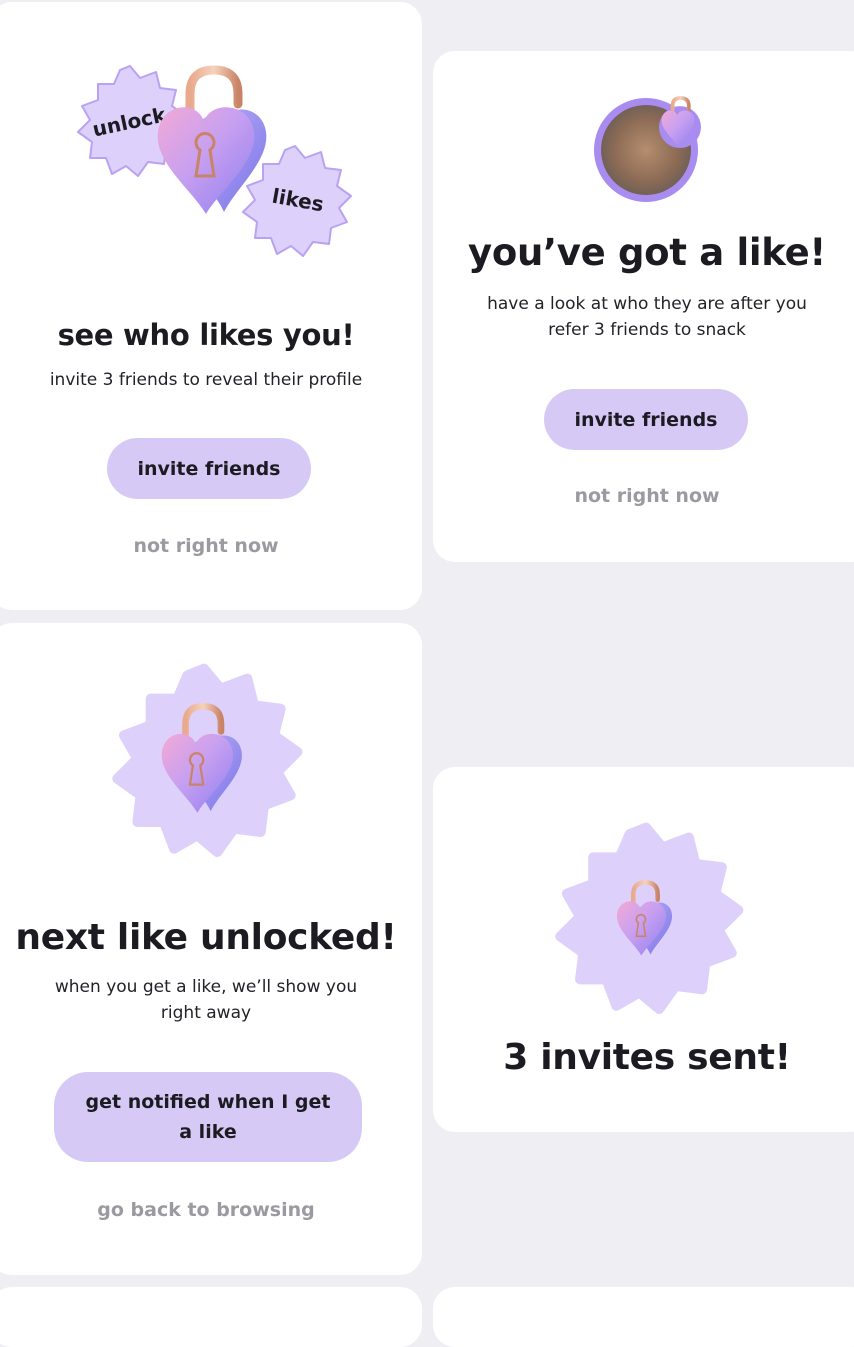  What do you see at coordinates (680, 122) in the screenshot?
I see `small-heart-lock-icon` at bounding box center [680, 122].